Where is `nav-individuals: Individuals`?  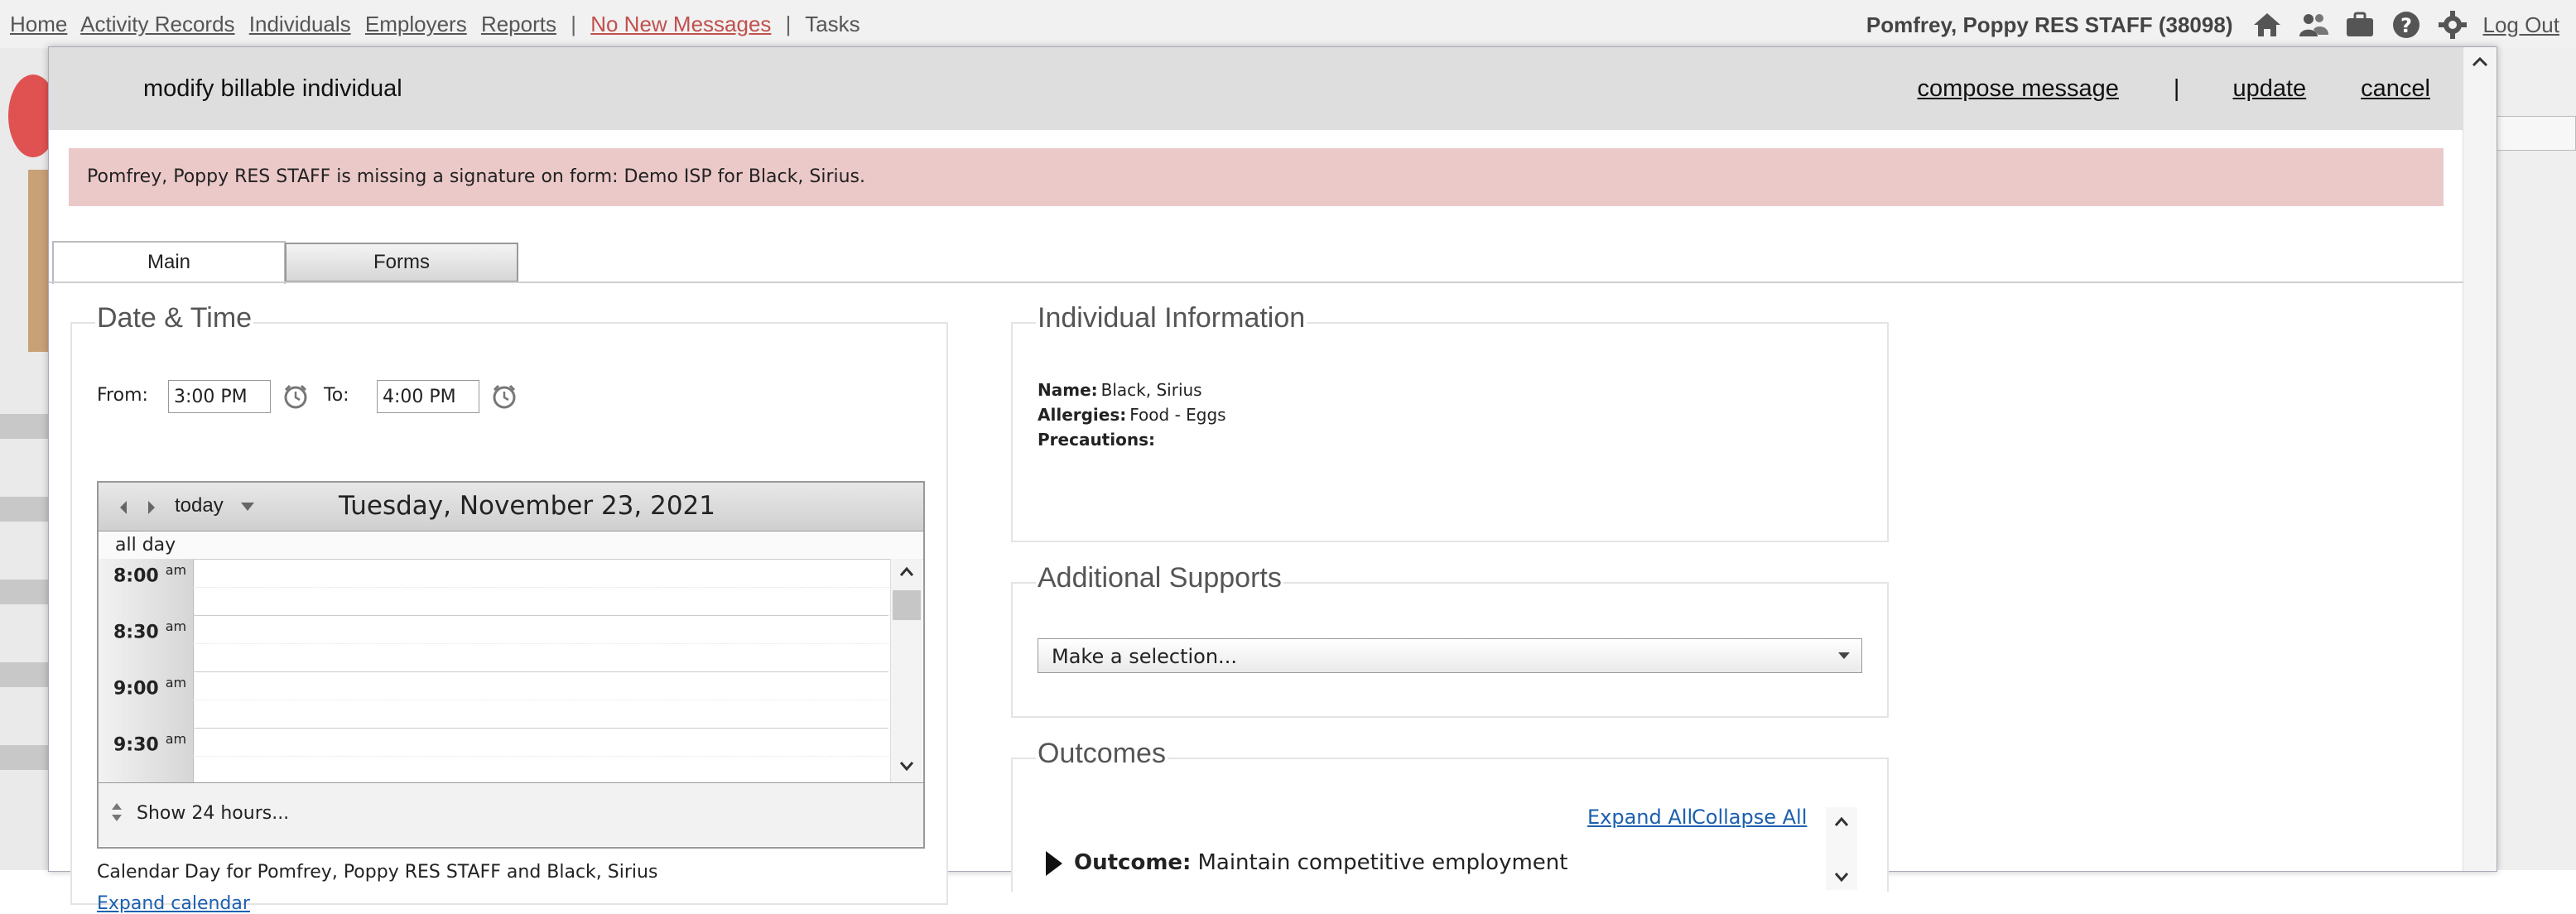 nav-individuals: Individuals is located at coordinates (300, 24).